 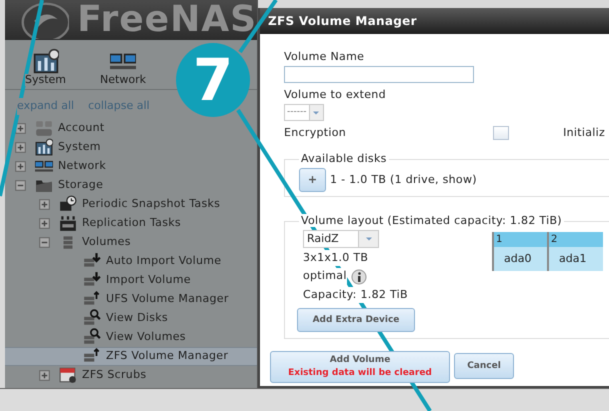 What do you see at coordinates (575, 258) in the screenshot?
I see `disk-cell: ada1` at bounding box center [575, 258].